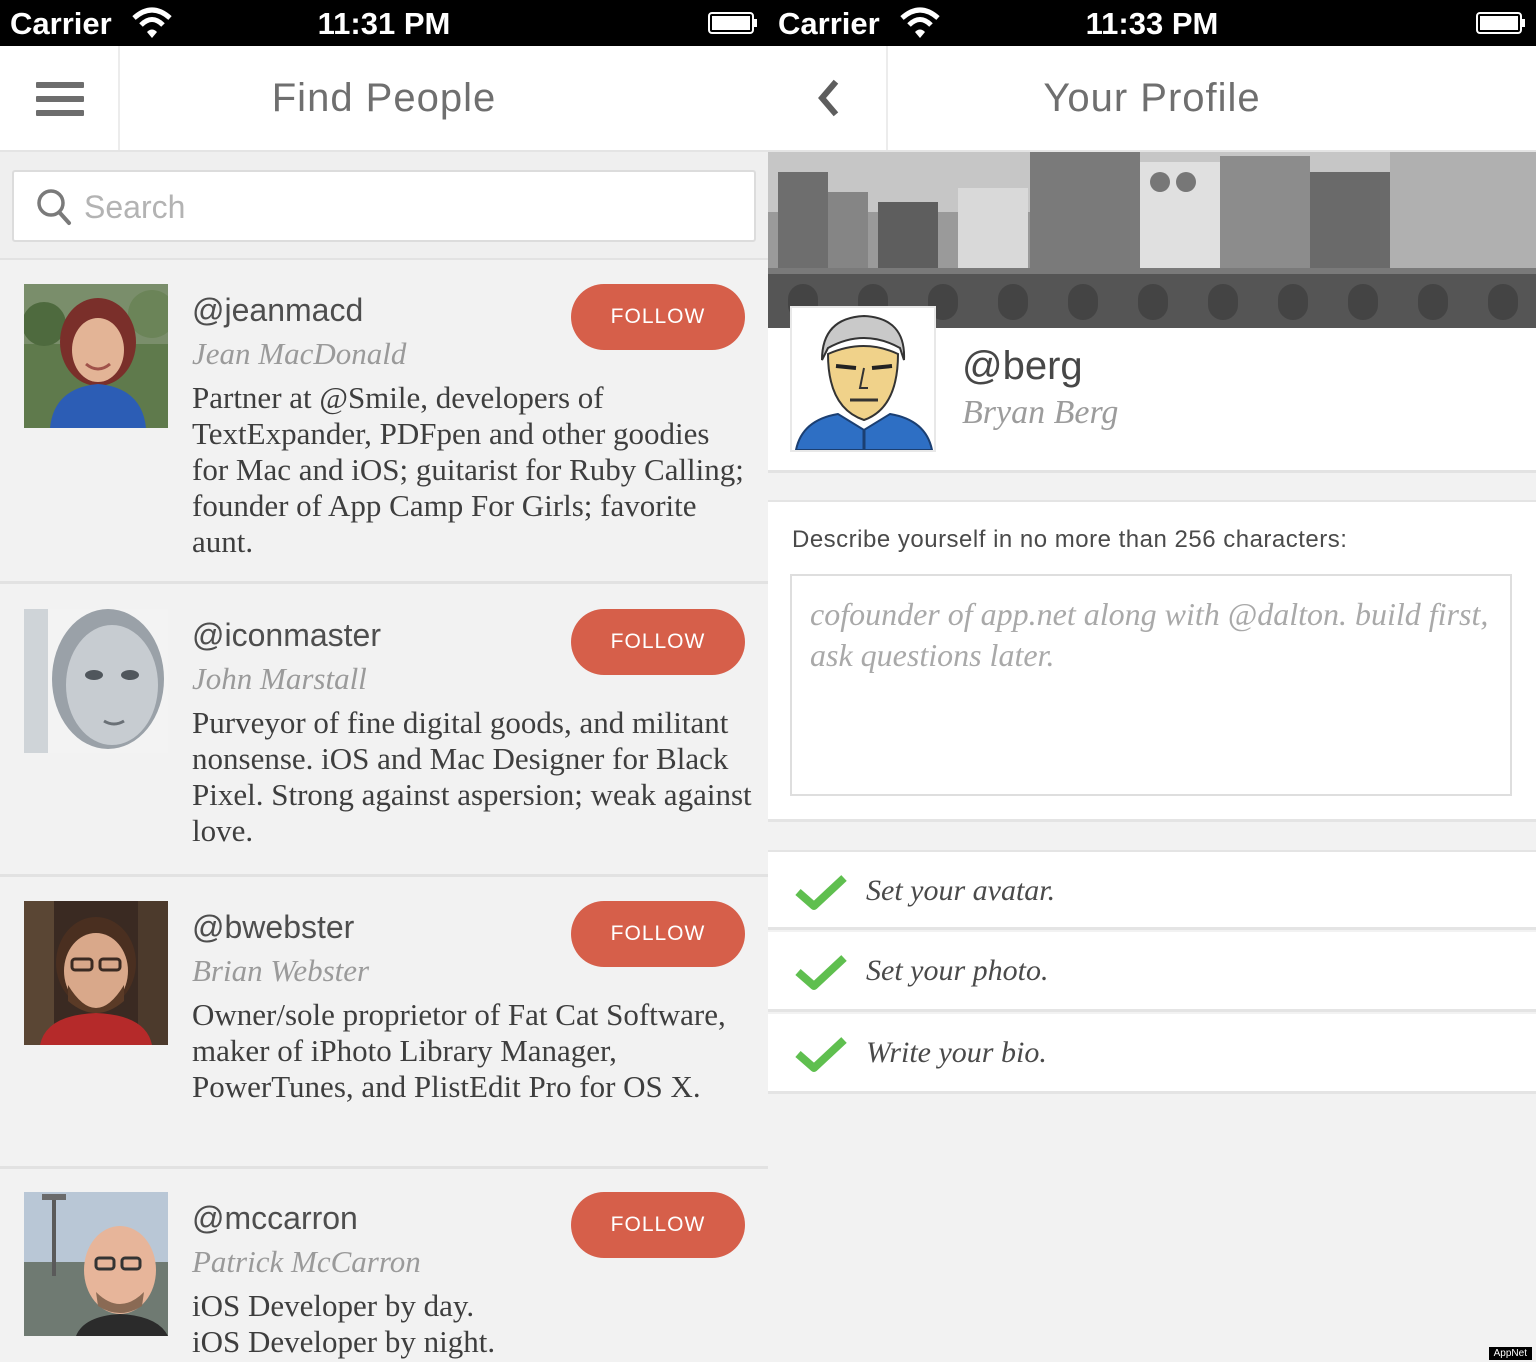  I want to click on task-label: Set your avatar., so click(961, 890).